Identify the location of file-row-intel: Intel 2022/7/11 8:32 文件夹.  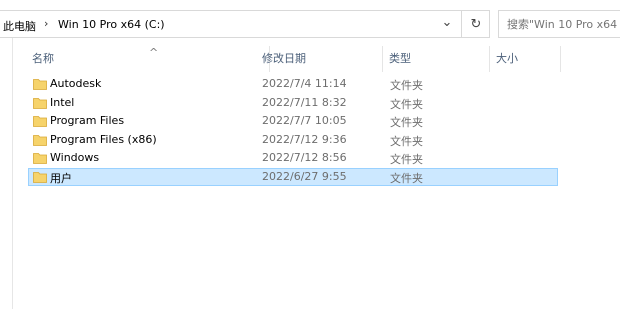
(293, 103).